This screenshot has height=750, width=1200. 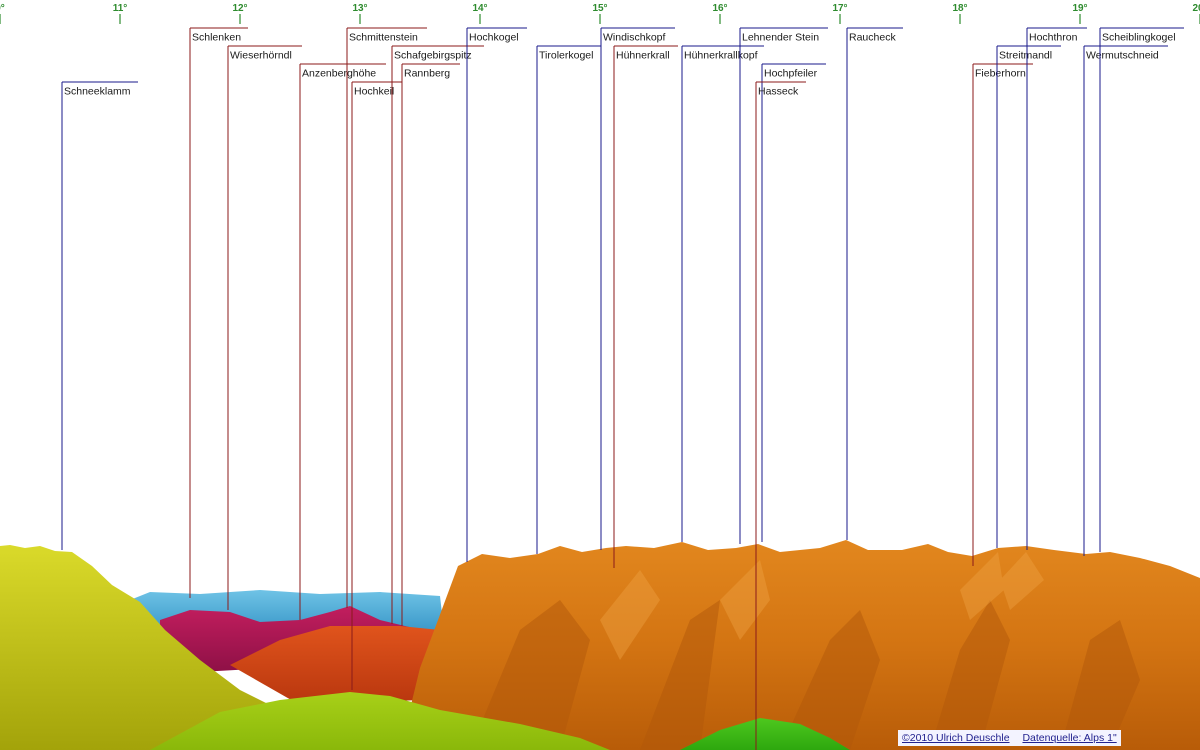 What do you see at coordinates (1122, 56) in the screenshot?
I see `peak-name: Wermutschneid` at bounding box center [1122, 56].